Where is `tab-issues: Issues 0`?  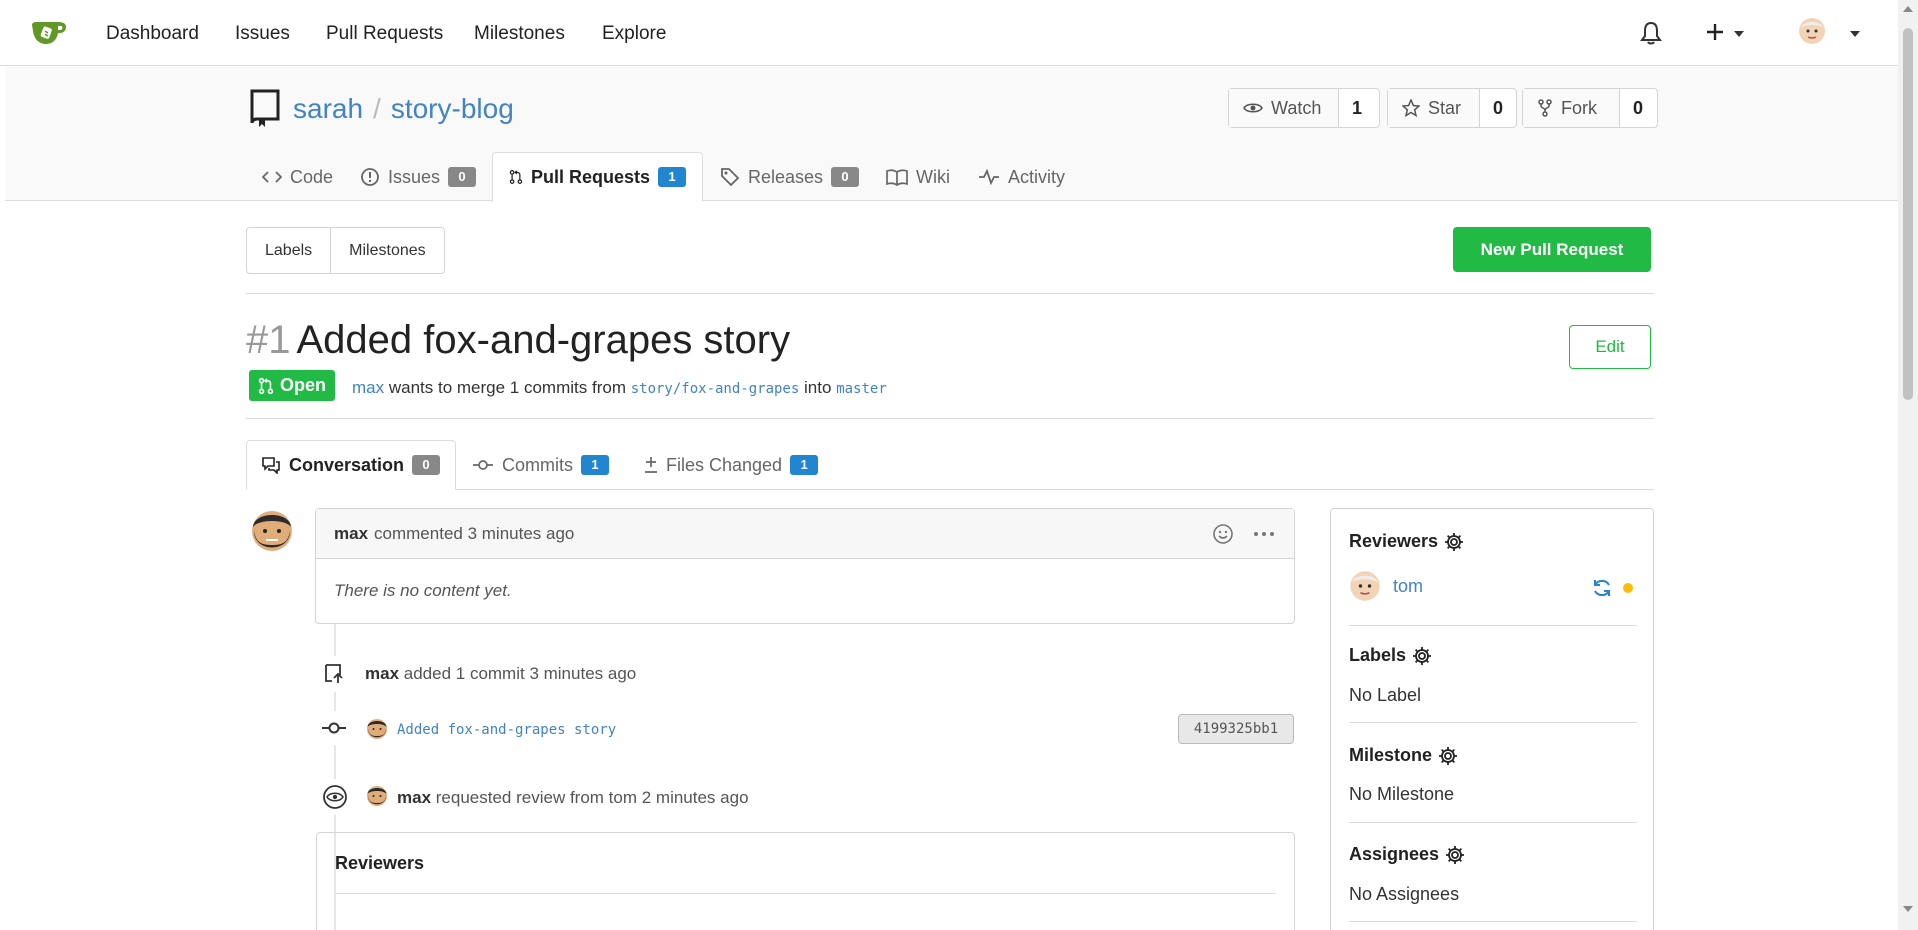
tab-issues: Issues 0 is located at coordinates (418, 177).